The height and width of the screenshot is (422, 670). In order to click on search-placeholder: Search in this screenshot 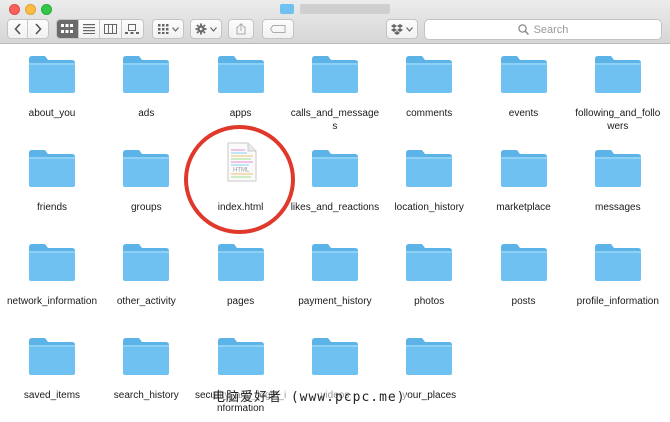, I will do `click(551, 29)`.